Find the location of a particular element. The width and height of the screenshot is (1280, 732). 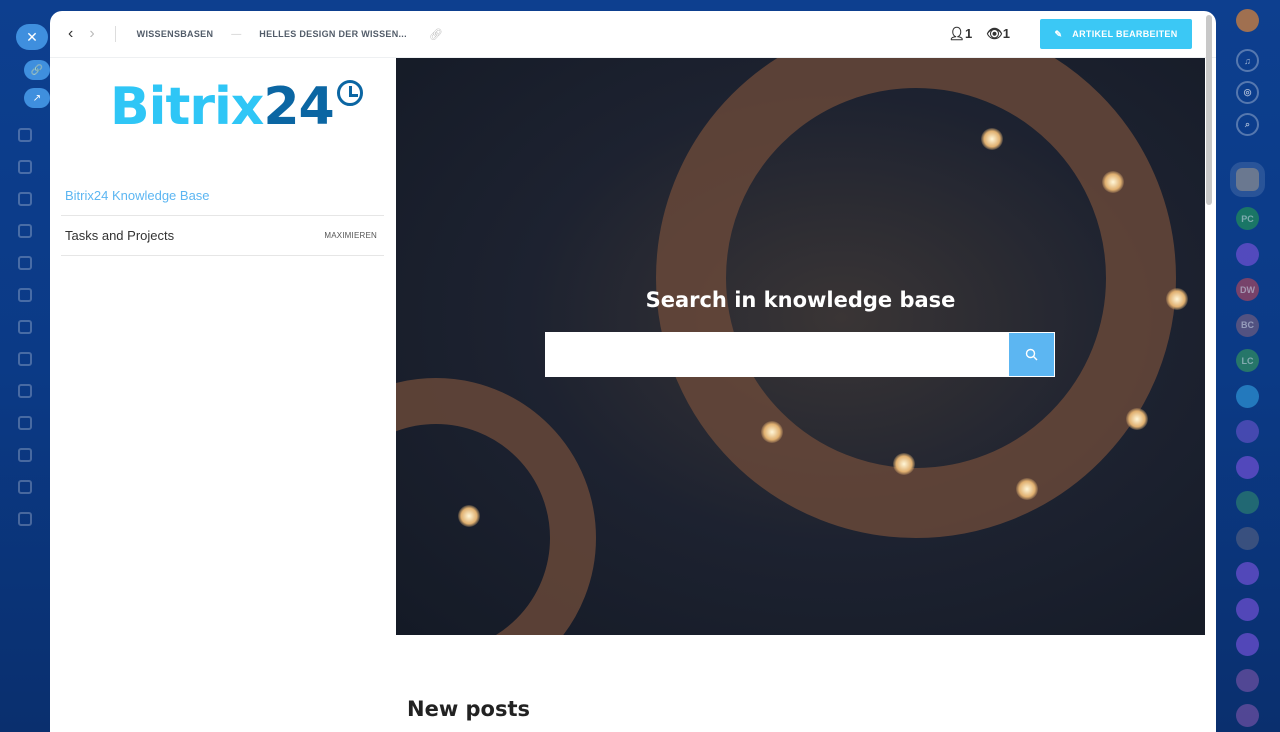

link-icon: 🔗 is located at coordinates (37, 70).